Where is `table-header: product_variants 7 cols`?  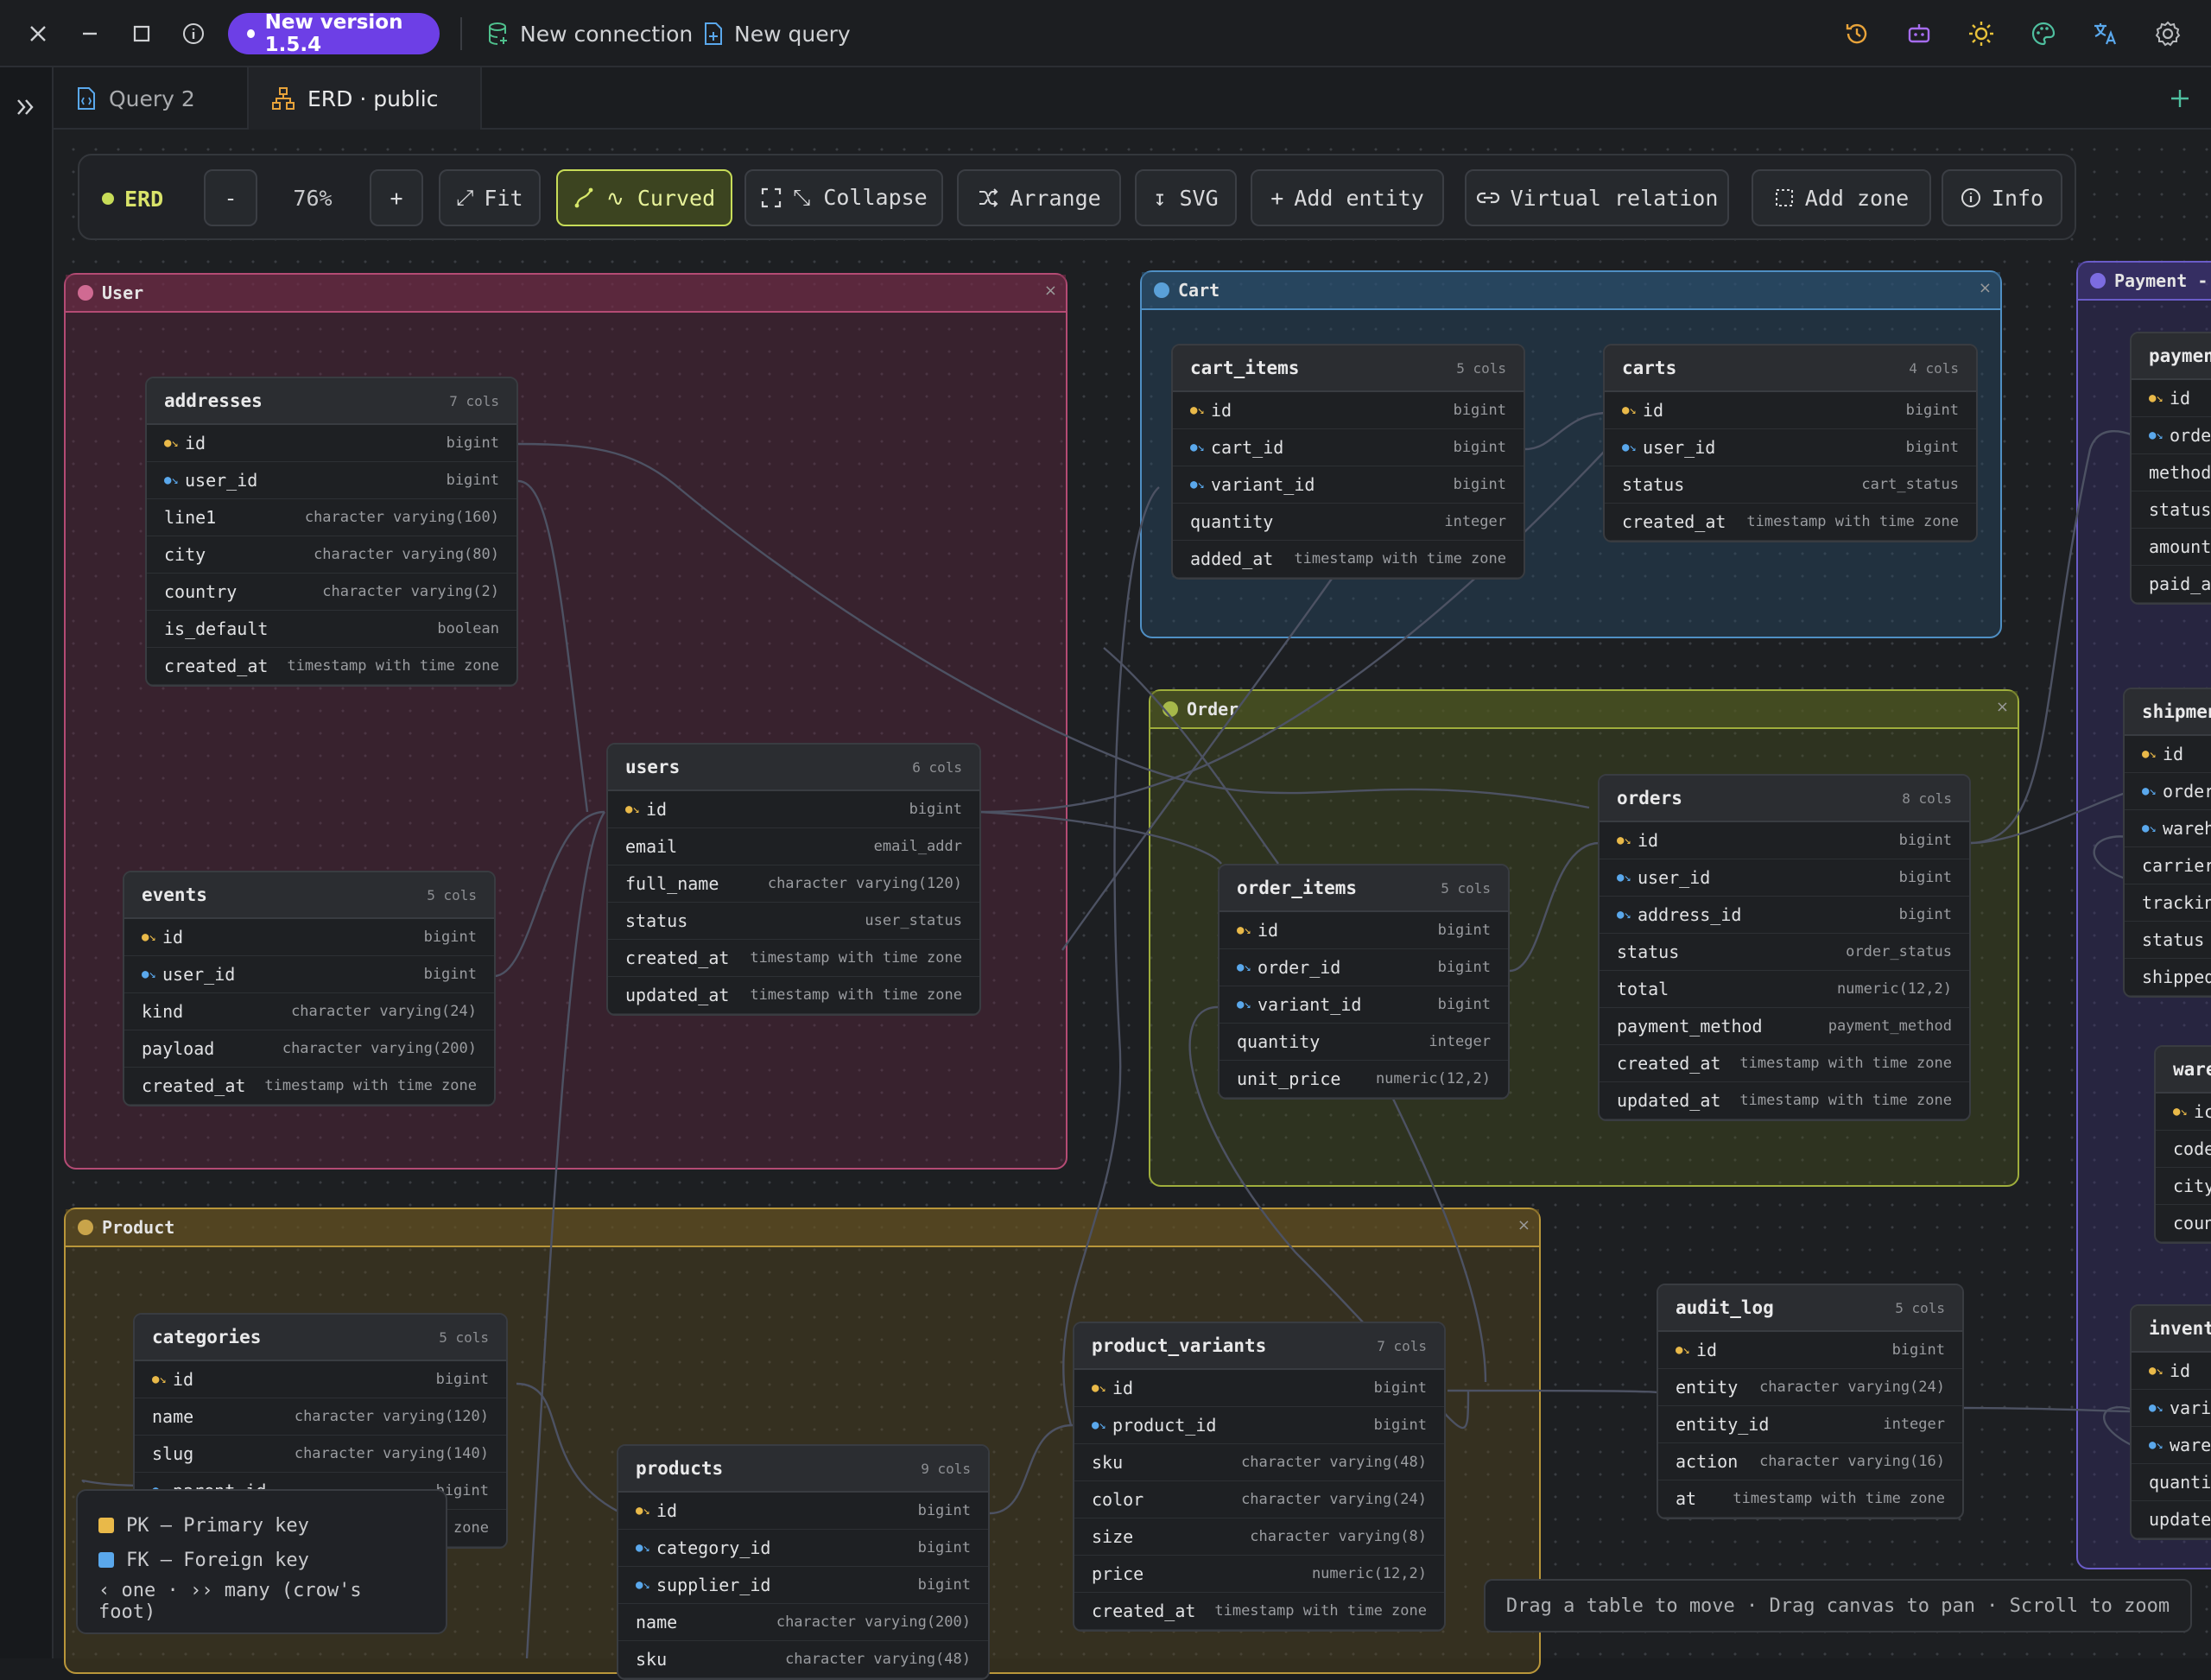
table-header: product_variants 7 cols is located at coordinates (1259, 1347).